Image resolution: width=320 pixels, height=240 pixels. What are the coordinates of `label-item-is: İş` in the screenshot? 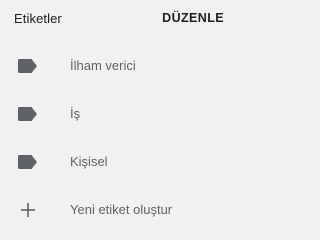 It's located at (119, 114).